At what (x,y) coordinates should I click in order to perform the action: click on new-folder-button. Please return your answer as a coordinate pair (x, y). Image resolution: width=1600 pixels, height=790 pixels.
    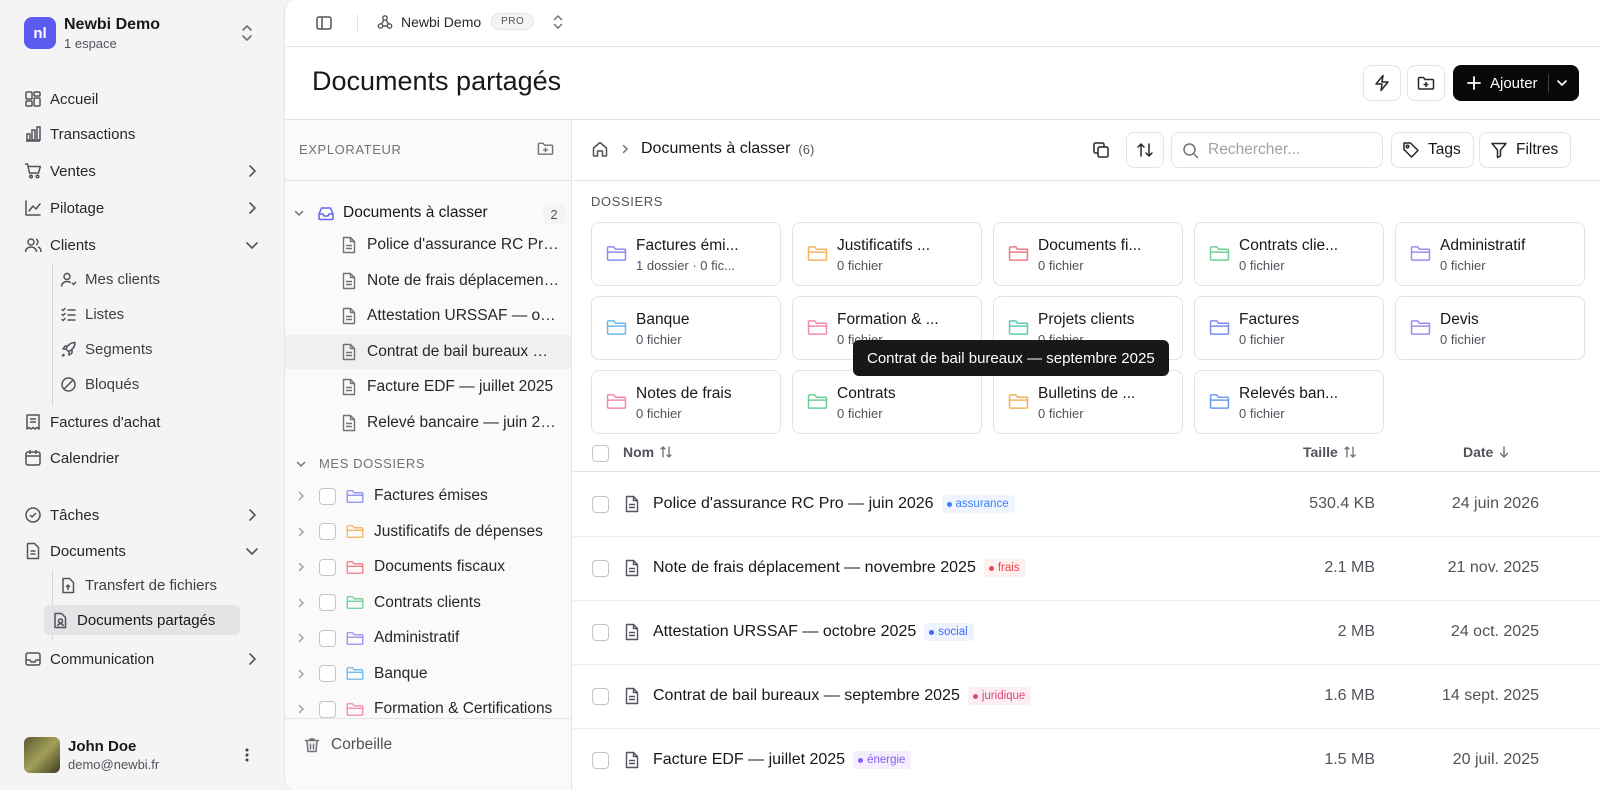
    Looking at the image, I should click on (1426, 83).